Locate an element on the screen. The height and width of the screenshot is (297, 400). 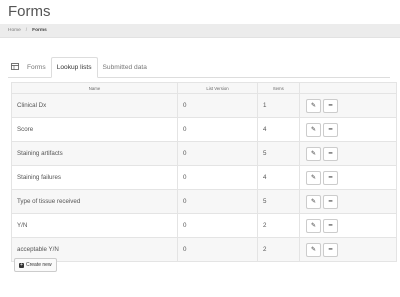
tab-submitted-data: Submitted data is located at coordinates (125, 67).